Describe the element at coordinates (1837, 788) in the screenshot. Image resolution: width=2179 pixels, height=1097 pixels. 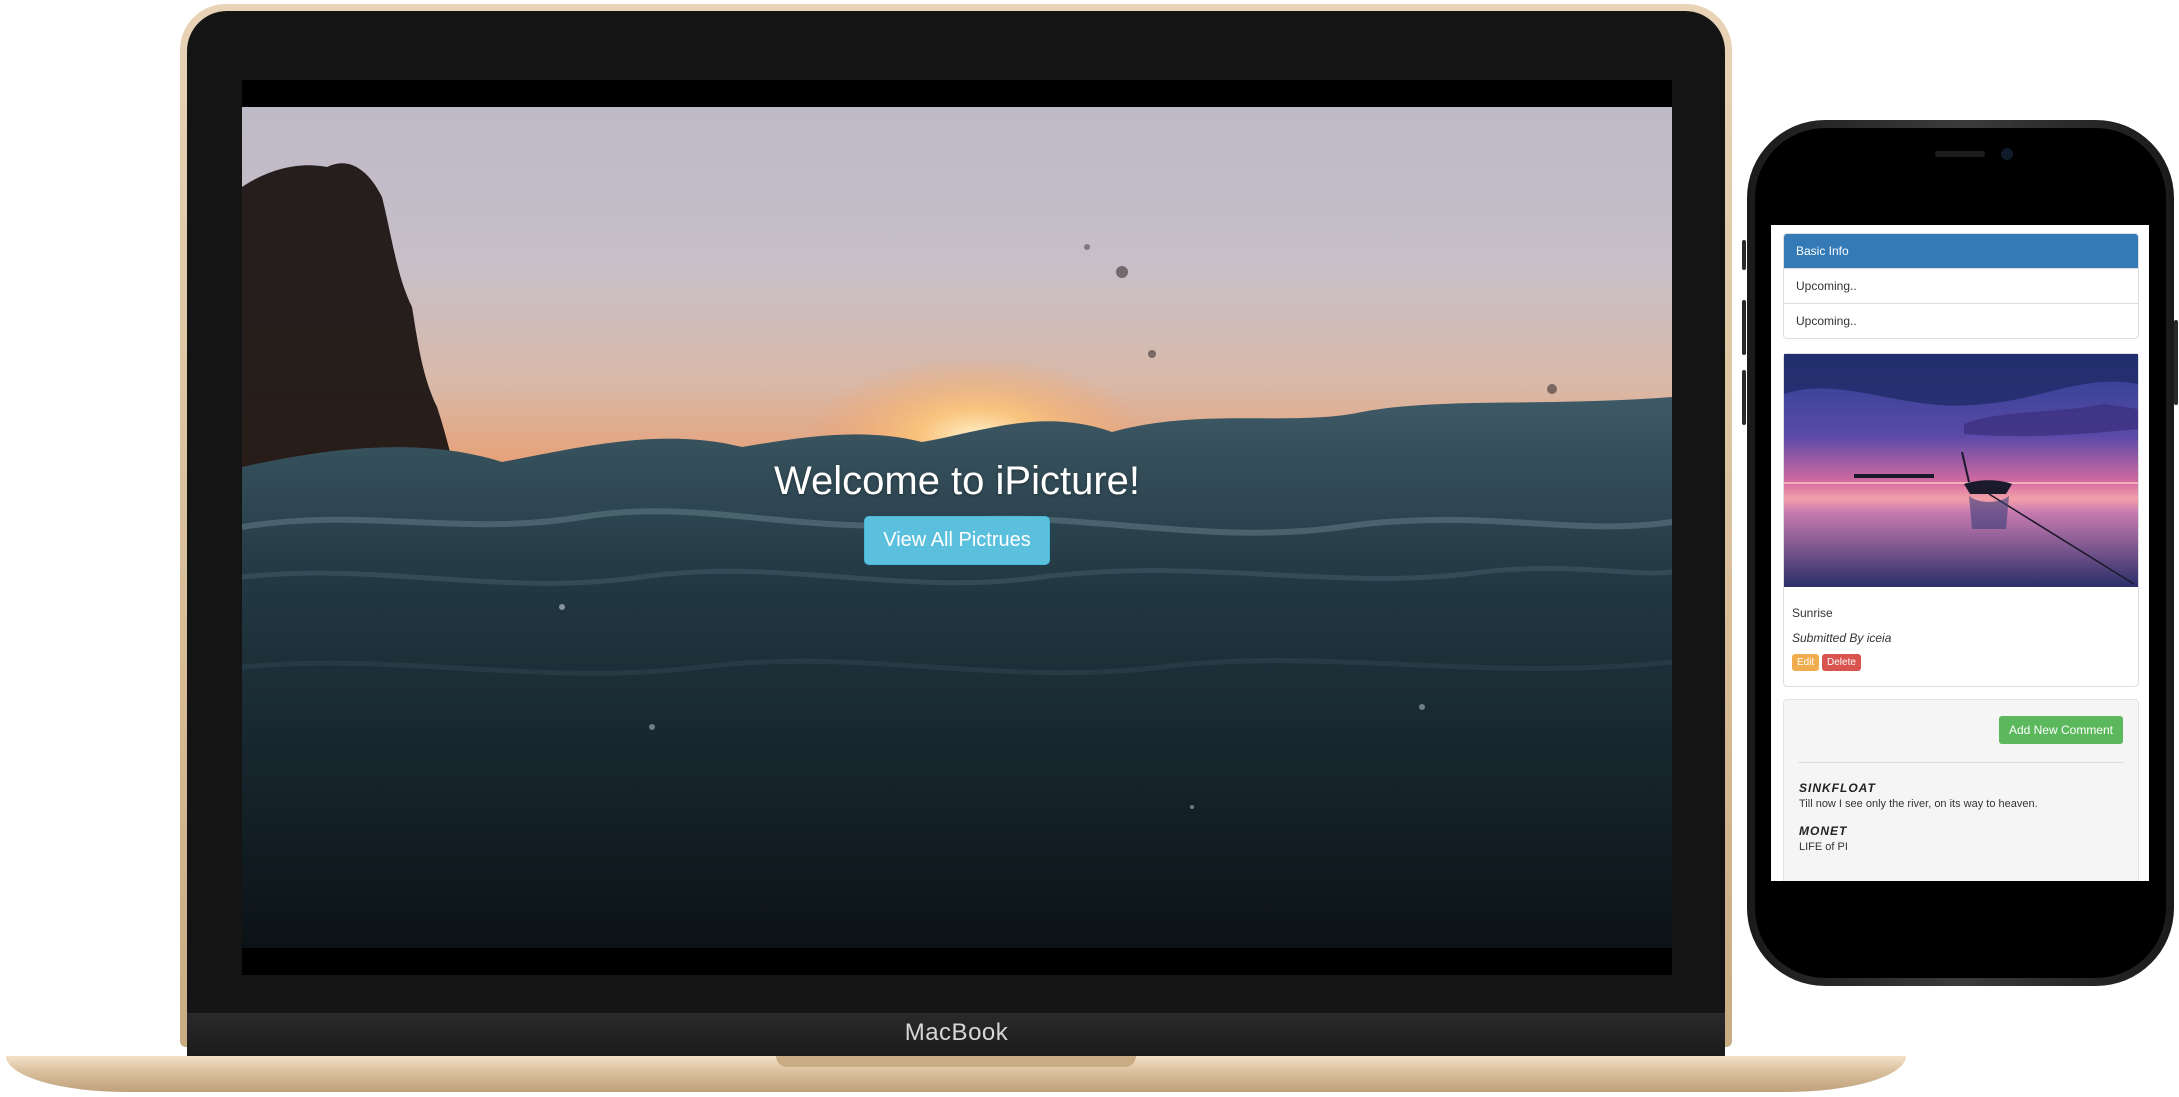
I see `comment-author: Sinkfloat` at that location.